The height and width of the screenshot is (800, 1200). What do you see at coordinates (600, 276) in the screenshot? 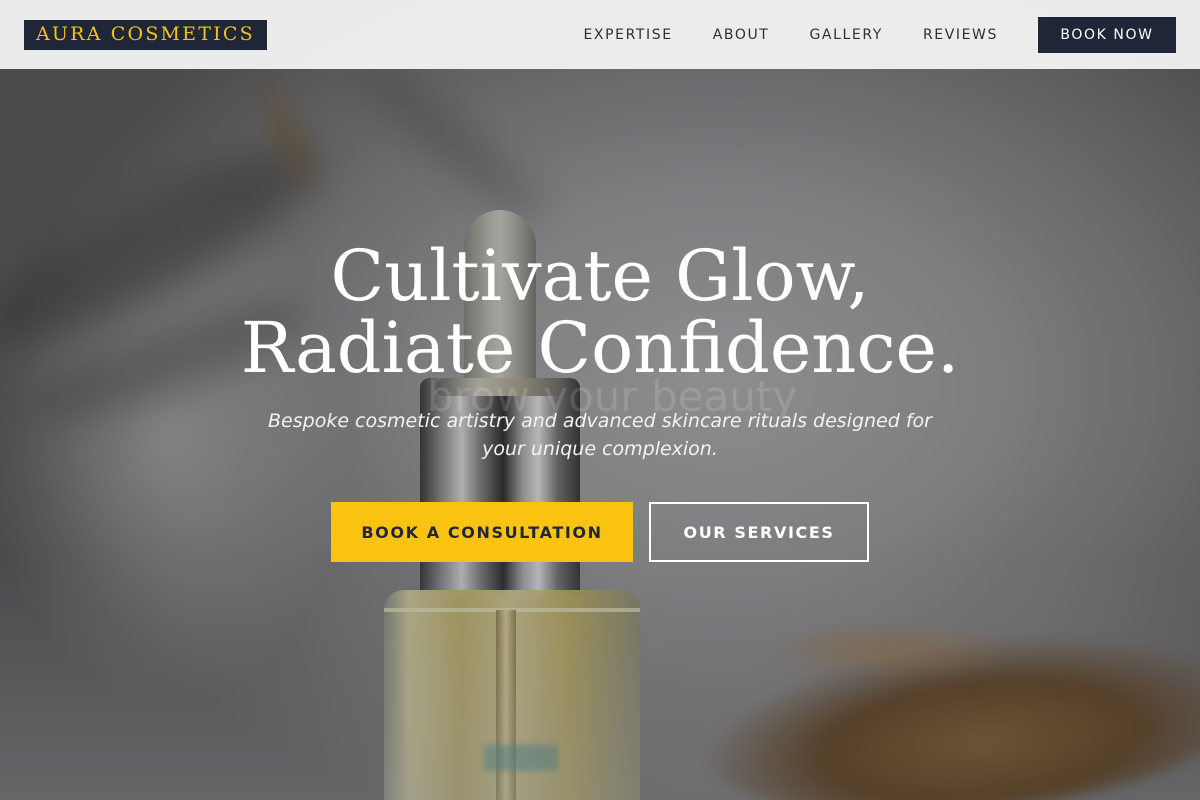
I see `hero-title-line: Cultivate Glow,` at bounding box center [600, 276].